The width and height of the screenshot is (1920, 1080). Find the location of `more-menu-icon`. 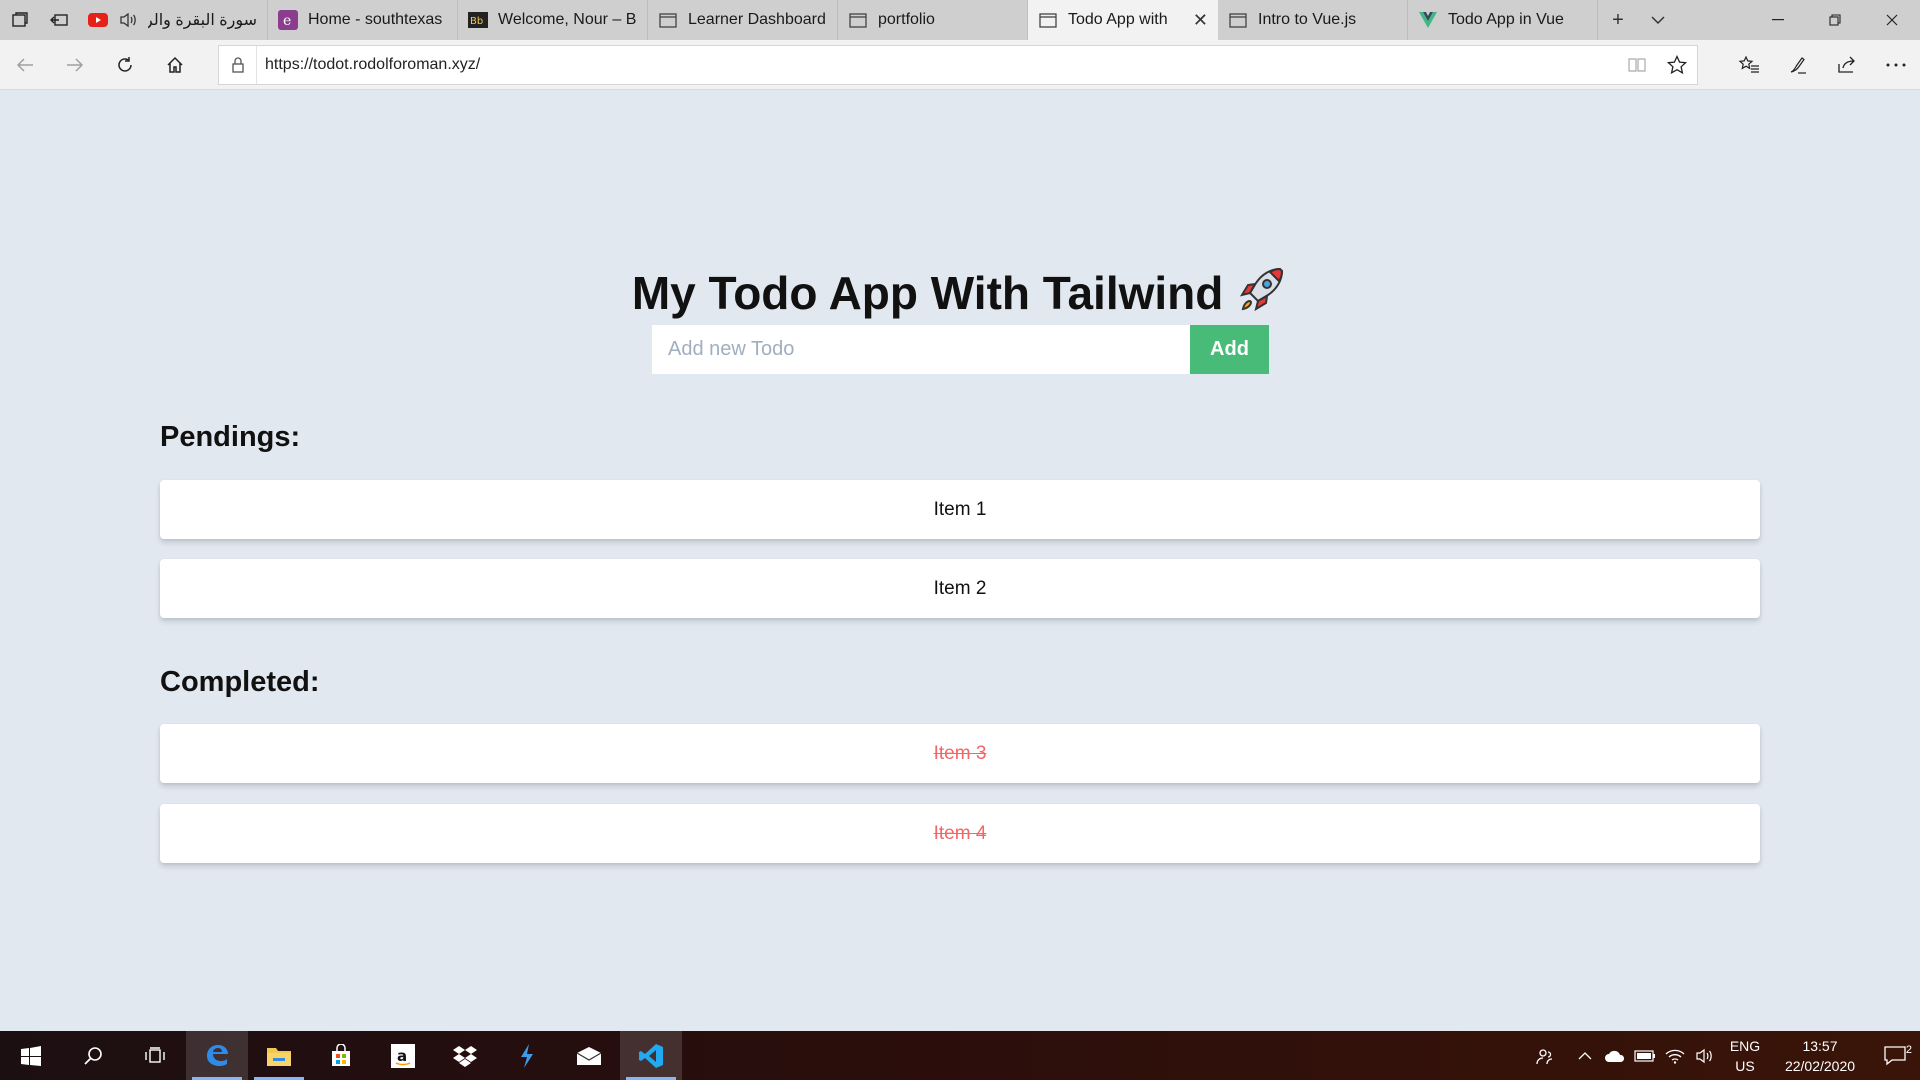

more-menu-icon is located at coordinates (1895, 65).